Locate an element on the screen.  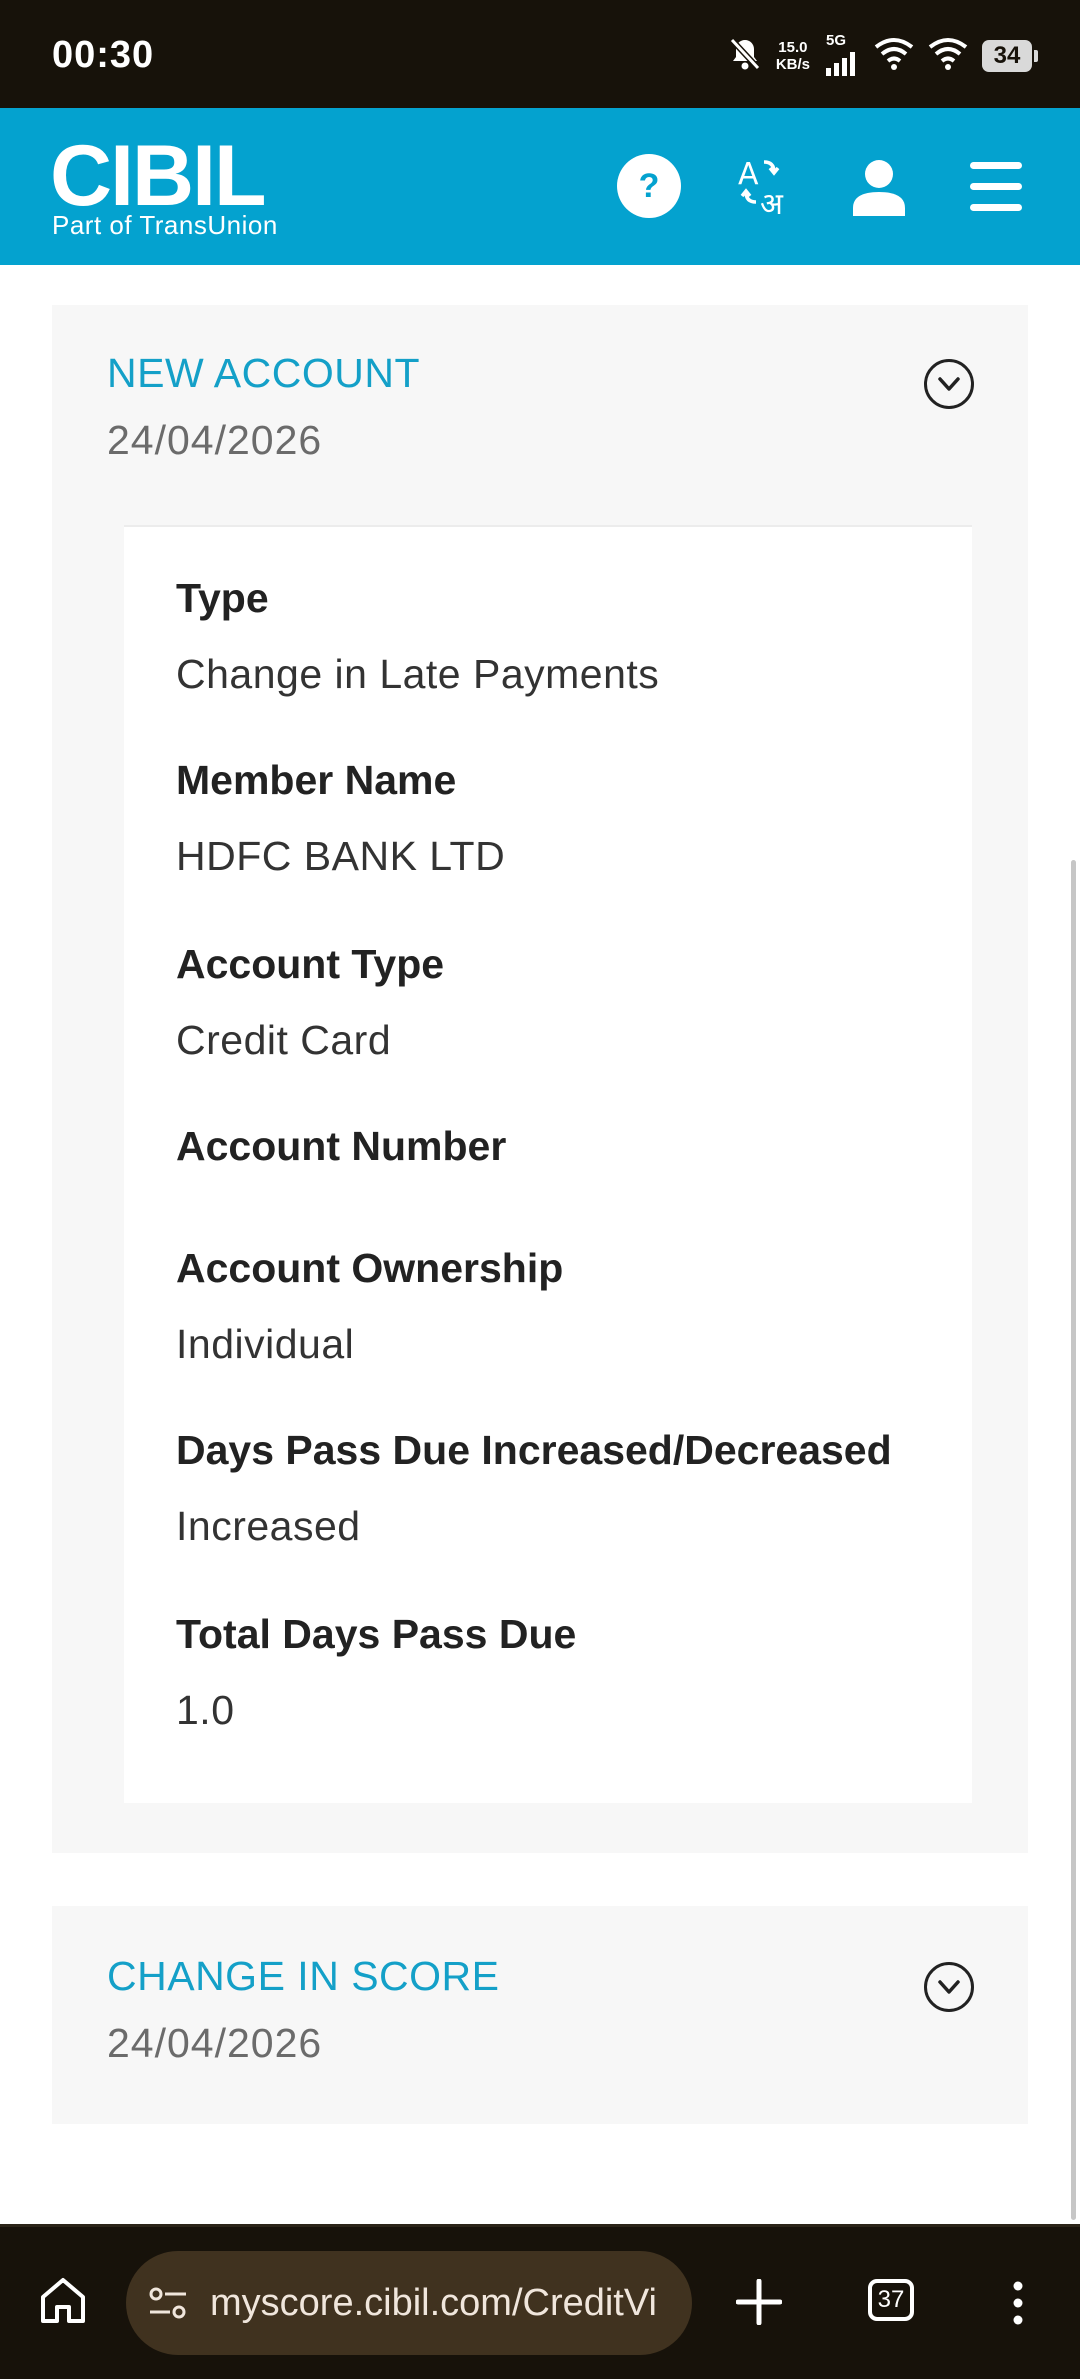
browser-toolbar: myscore.cibil.com/CreditVi 37 is located at coordinates (540, 2301).